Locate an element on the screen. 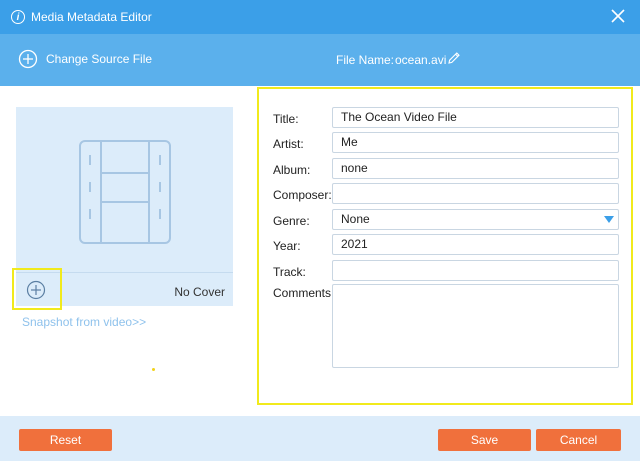 This screenshot has height=461, width=640. pencil-icon is located at coordinates (454, 58).